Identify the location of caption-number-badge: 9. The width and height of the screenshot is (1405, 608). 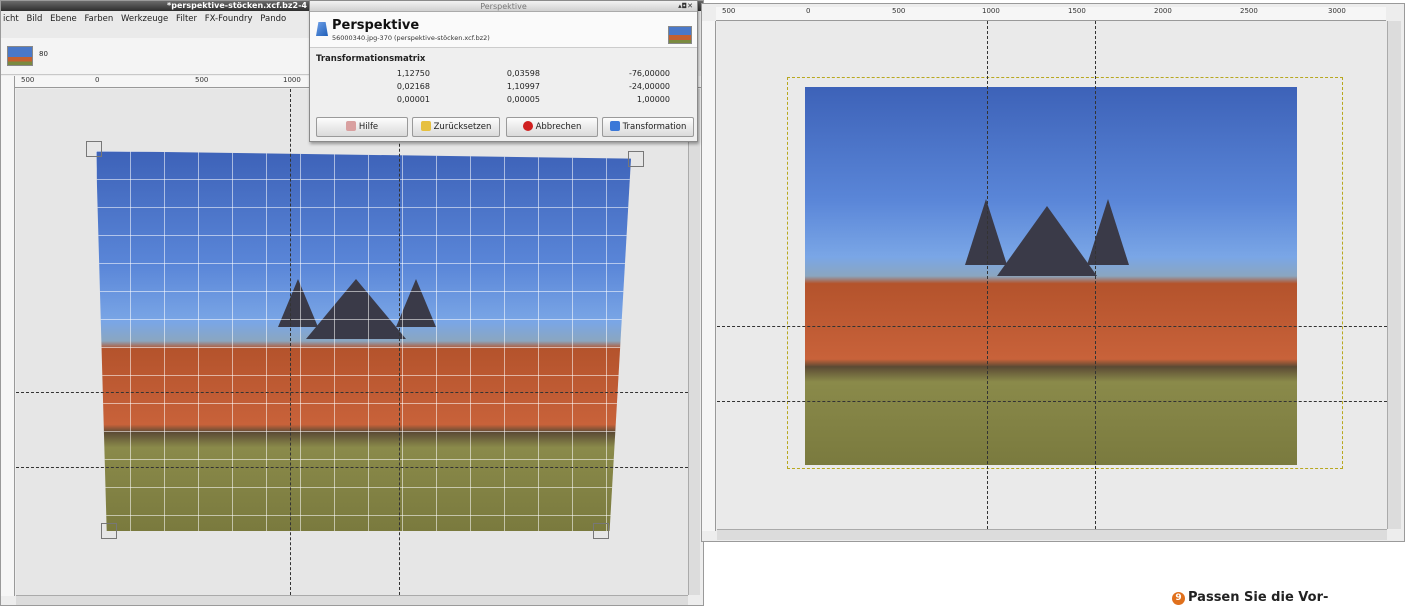
(1178, 598).